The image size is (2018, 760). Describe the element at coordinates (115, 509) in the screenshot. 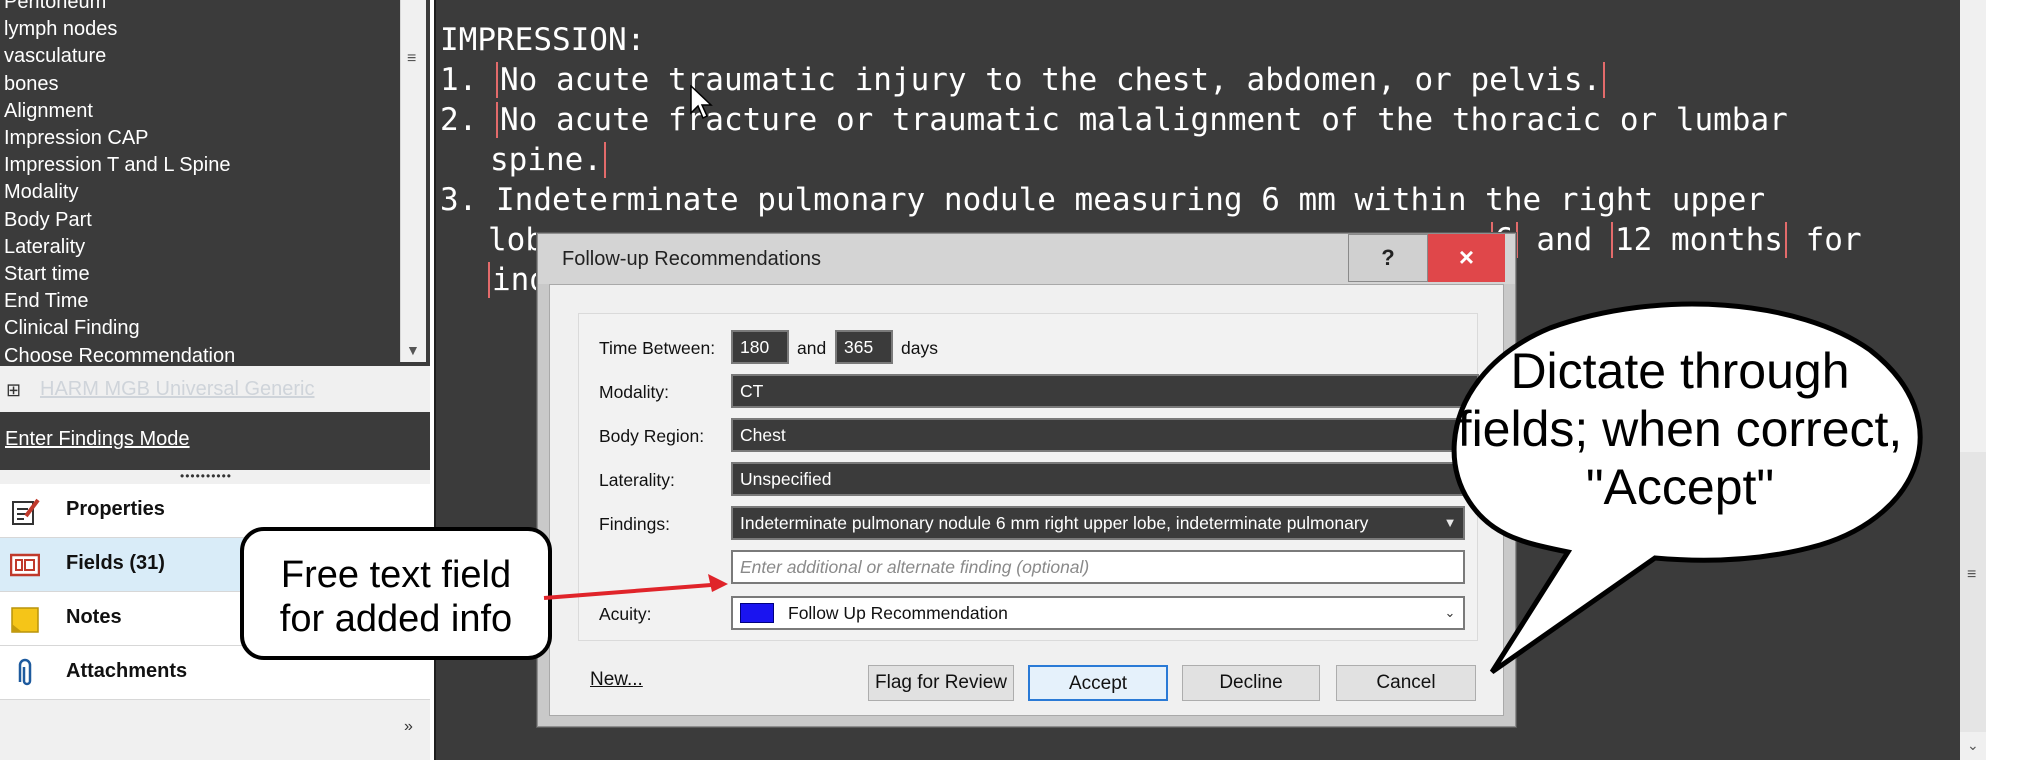

I see `nav-label-properties: Properties` at that location.